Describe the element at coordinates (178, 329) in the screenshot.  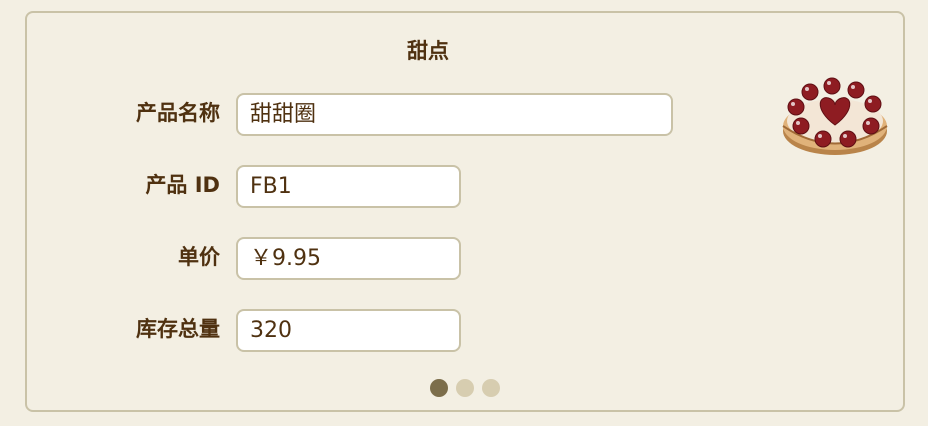
I see `stock-total-label: 库存总量` at that location.